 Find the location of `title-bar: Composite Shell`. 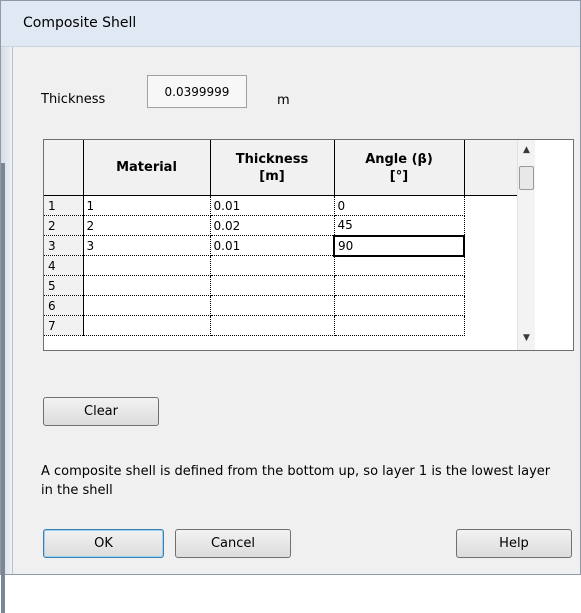

title-bar: Composite Shell is located at coordinates (290, 24).